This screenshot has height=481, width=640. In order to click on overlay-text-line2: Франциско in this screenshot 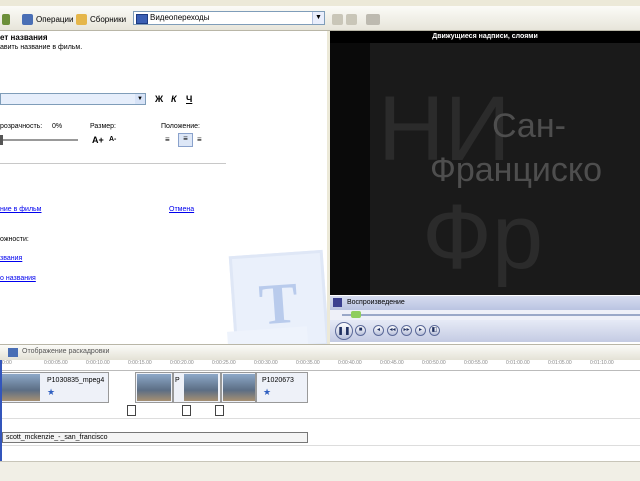, I will do `click(516, 170)`.